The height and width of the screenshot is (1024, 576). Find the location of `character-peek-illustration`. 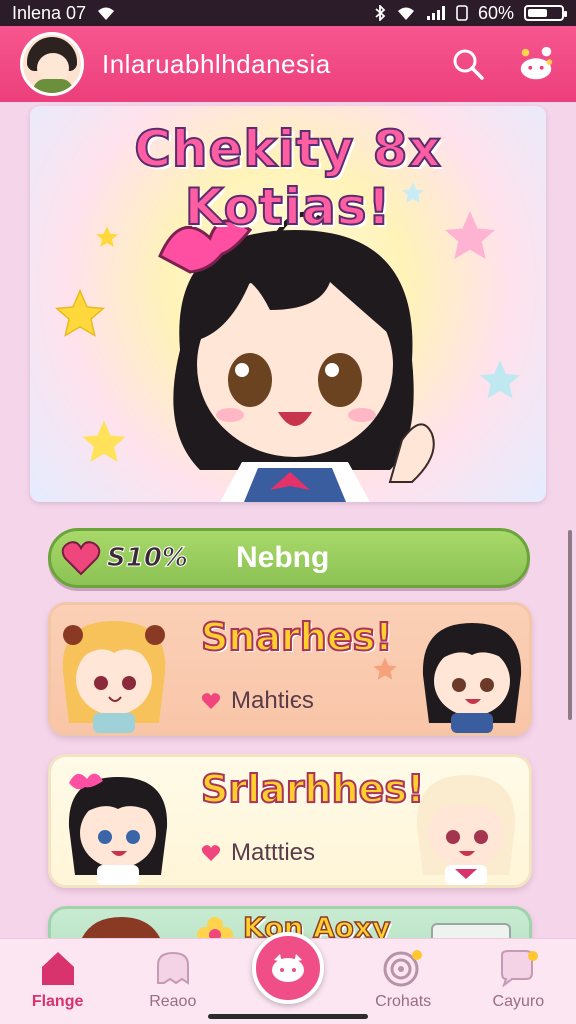

character-peek-illustration is located at coordinates (121, 927).